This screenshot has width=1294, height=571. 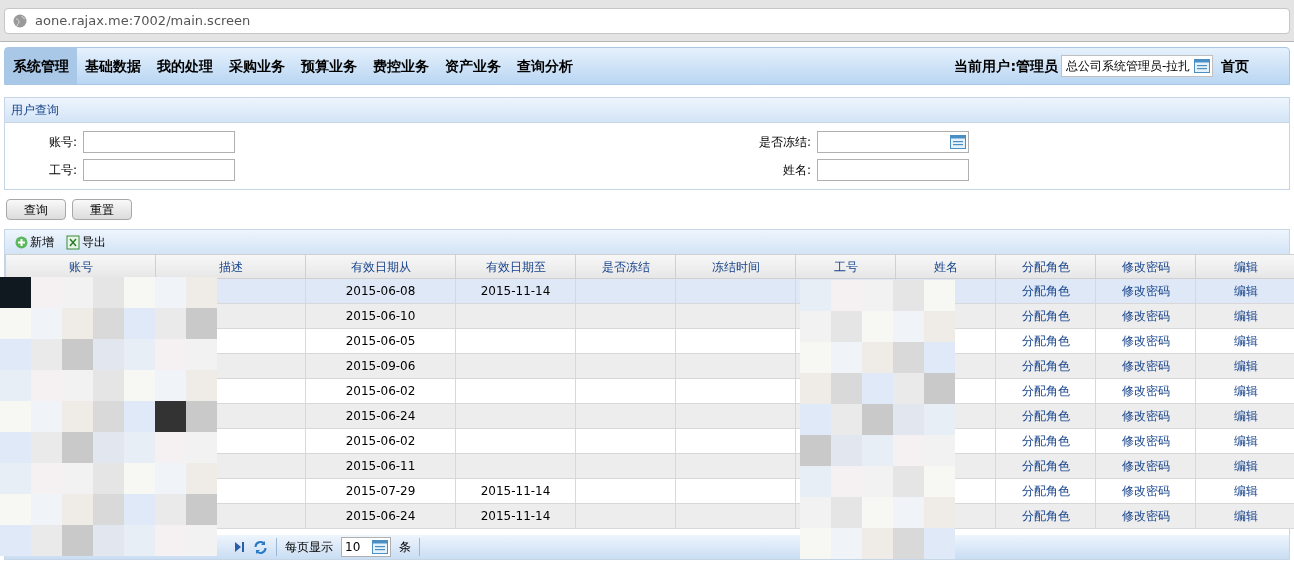 What do you see at coordinates (62, 142) in the screenshot?
I see `field-label: 账号:` at bounding box center [62, 142].